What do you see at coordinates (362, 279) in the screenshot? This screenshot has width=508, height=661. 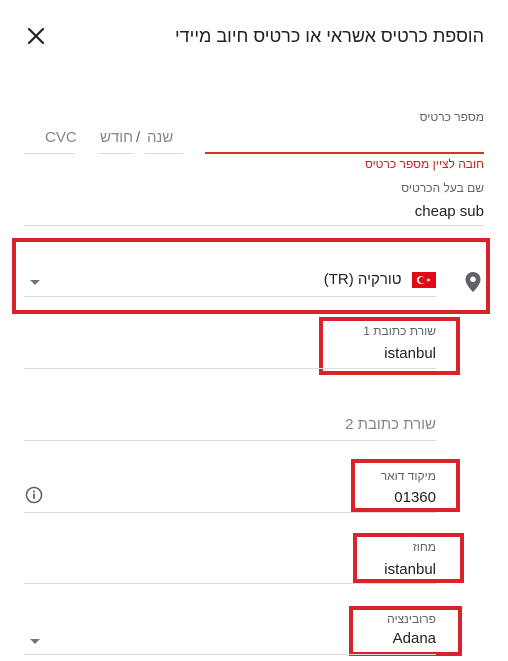 I see `country-value: טורקיה (TR)` at bounding box center [362, 279].